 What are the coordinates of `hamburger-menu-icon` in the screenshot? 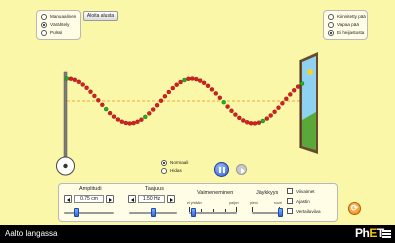 It's located at (386, 234).